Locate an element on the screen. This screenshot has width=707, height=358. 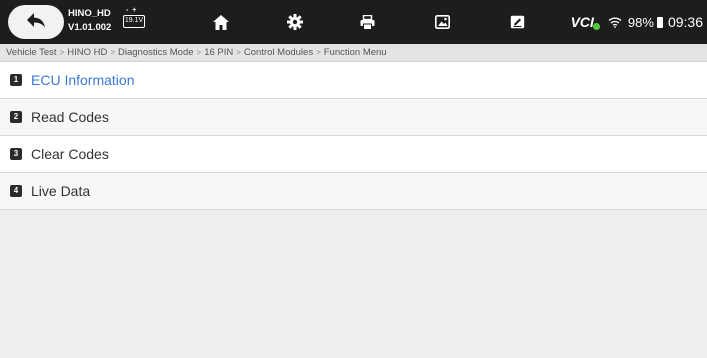
wifi-icon is located at coordinates (615, 22).